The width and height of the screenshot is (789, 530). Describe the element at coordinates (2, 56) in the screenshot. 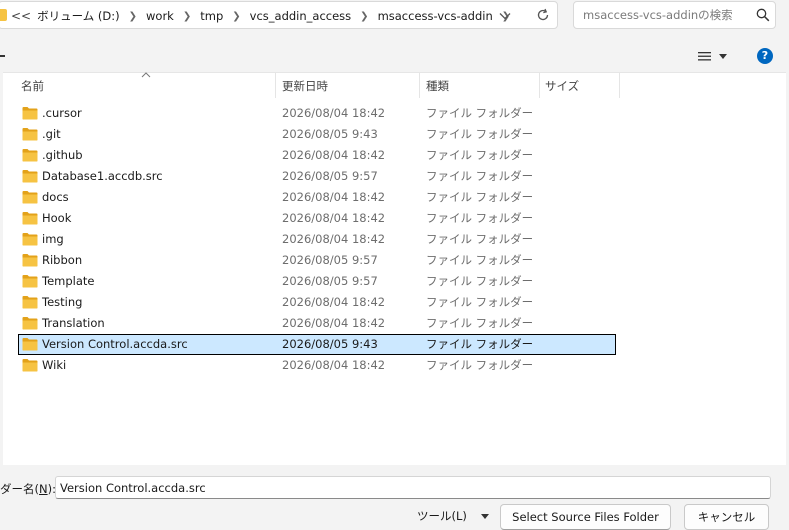

I see `organize-menu-edge` at that location.